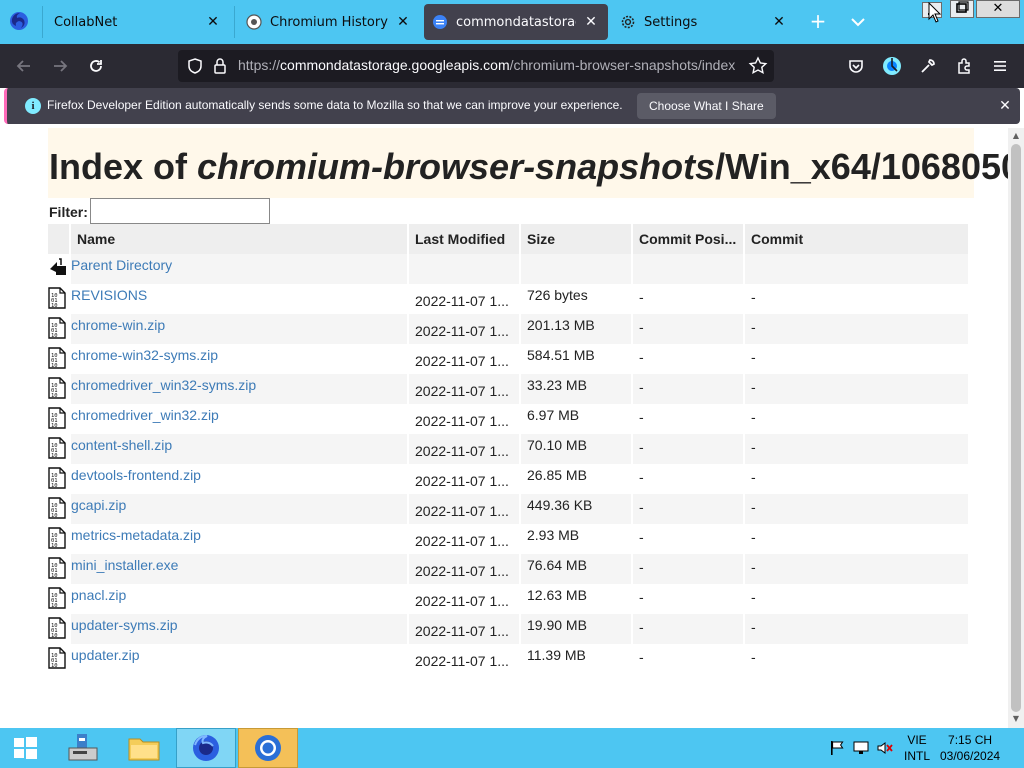  I want to click on network-icon, so click(861, 748).